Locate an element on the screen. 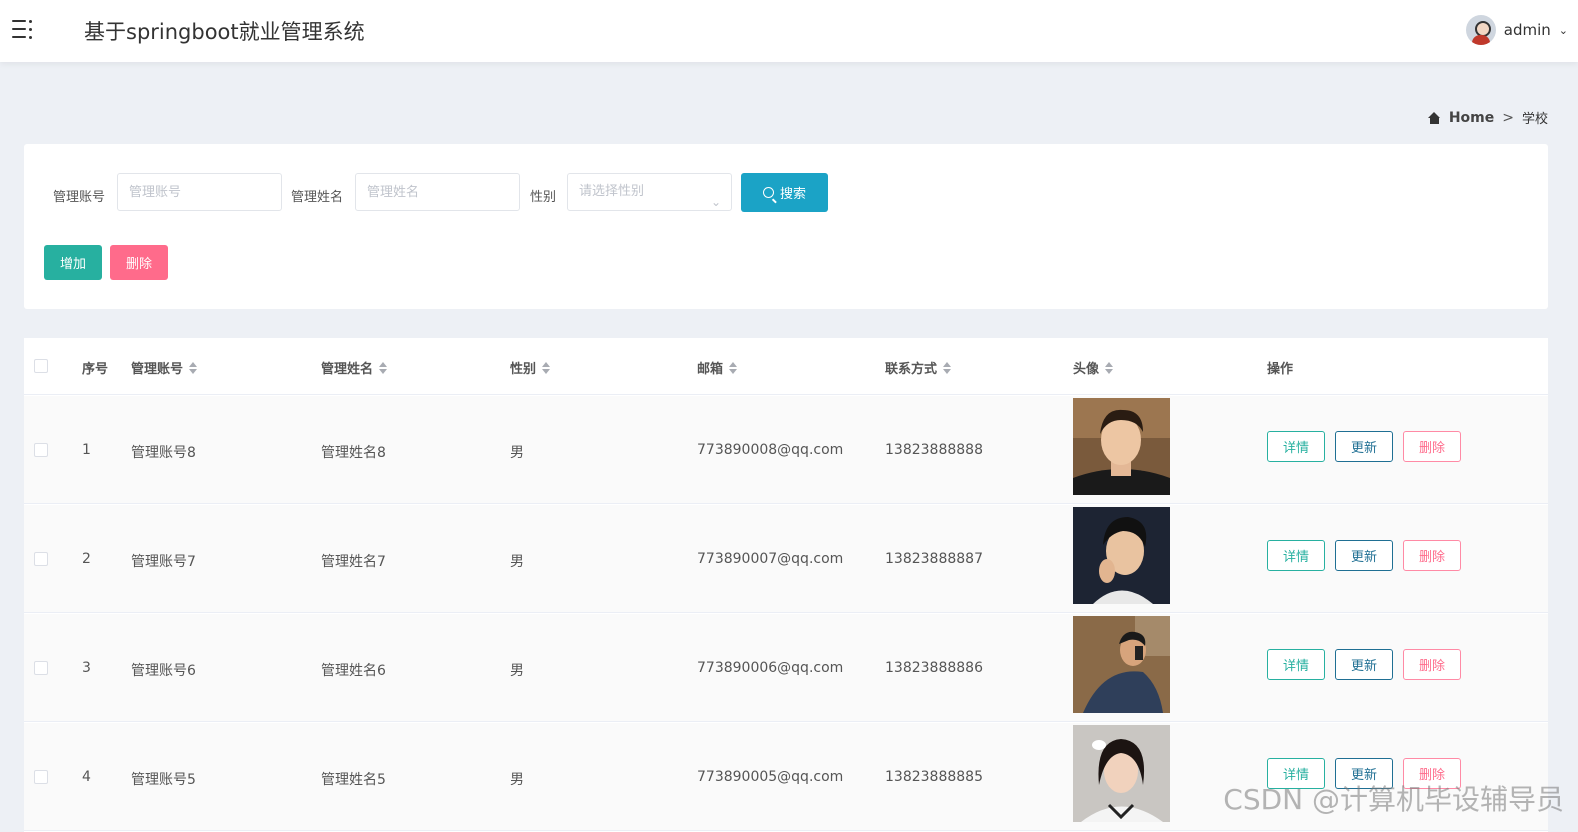 This screenshot has height=832, width=1578. gender-select: 请选择性别 ⌄ is located at coordinates (649, 192).